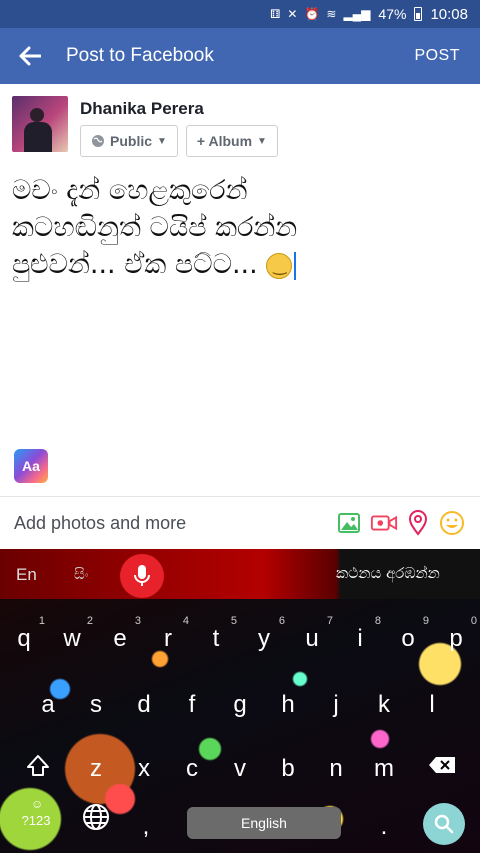 Image resolution: width=480 pixels, height=853 pixels. I want to click on key-c: c, so click(192, 766).